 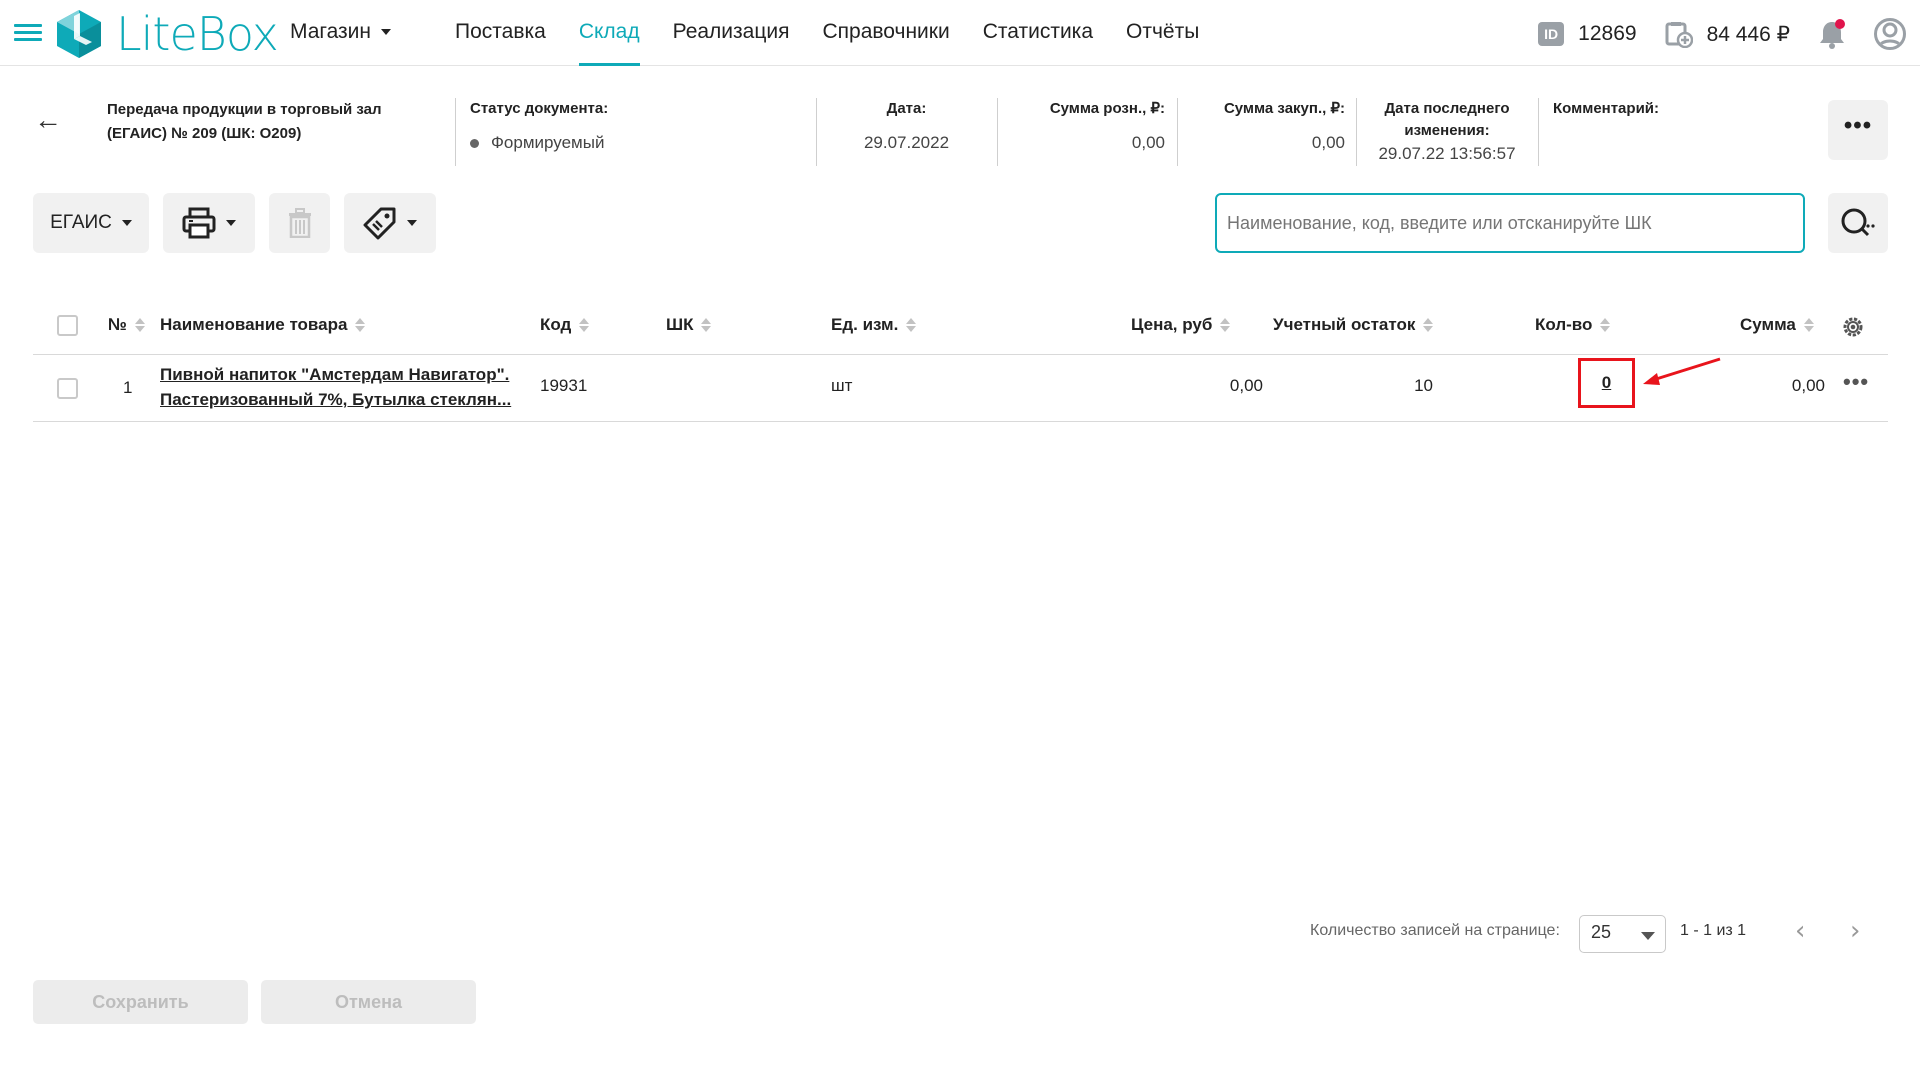 I want to click on row-more-icon: •••, so click(x=1856, y=382).